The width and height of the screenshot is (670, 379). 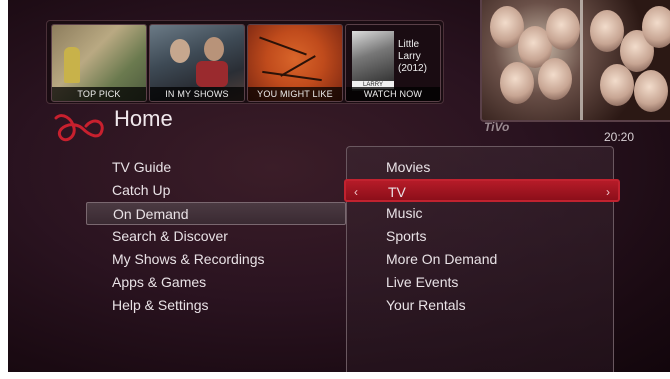 I want to click on thumbnail-caption: TOP PICK, so click(x=99, y=94).